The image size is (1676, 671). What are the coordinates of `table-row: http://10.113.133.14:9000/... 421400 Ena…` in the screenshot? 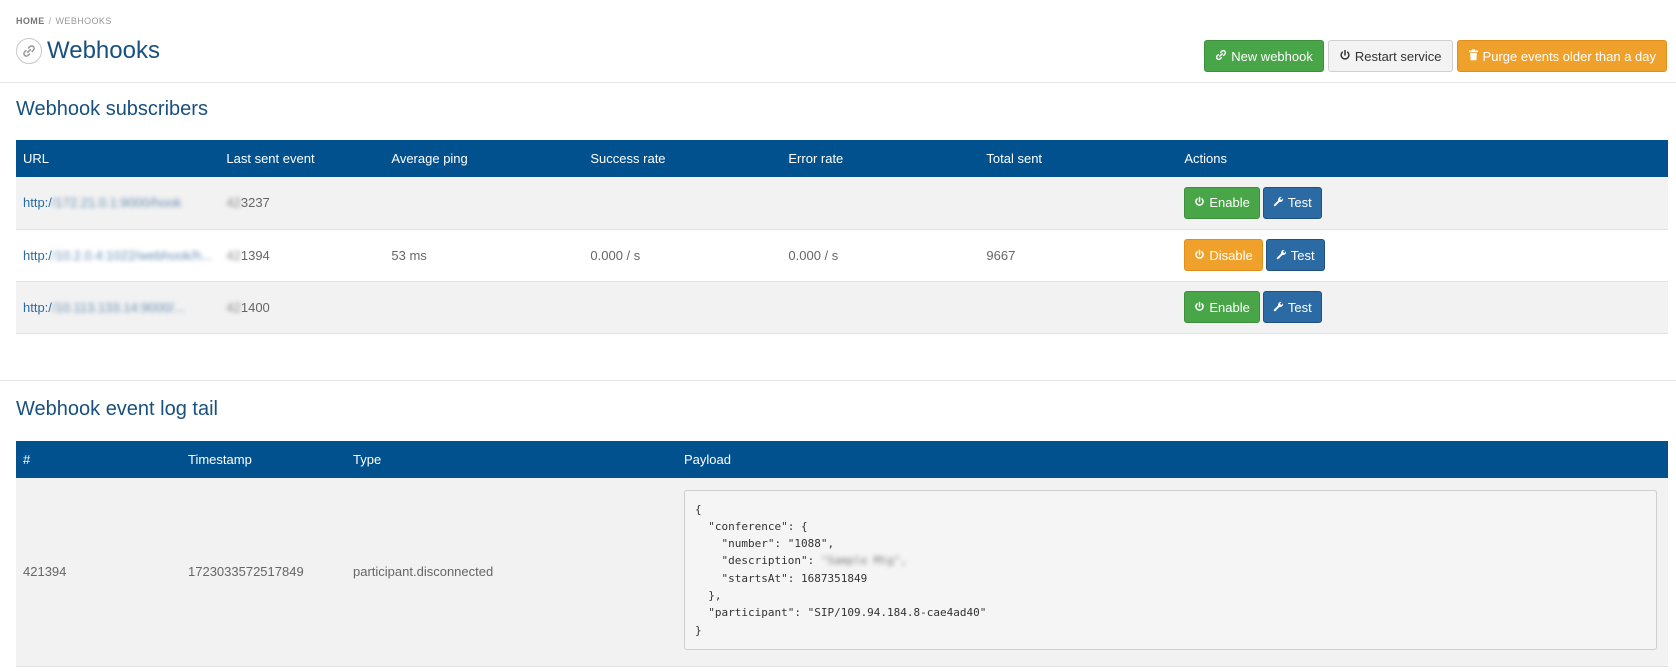 It's located at (842, 307).